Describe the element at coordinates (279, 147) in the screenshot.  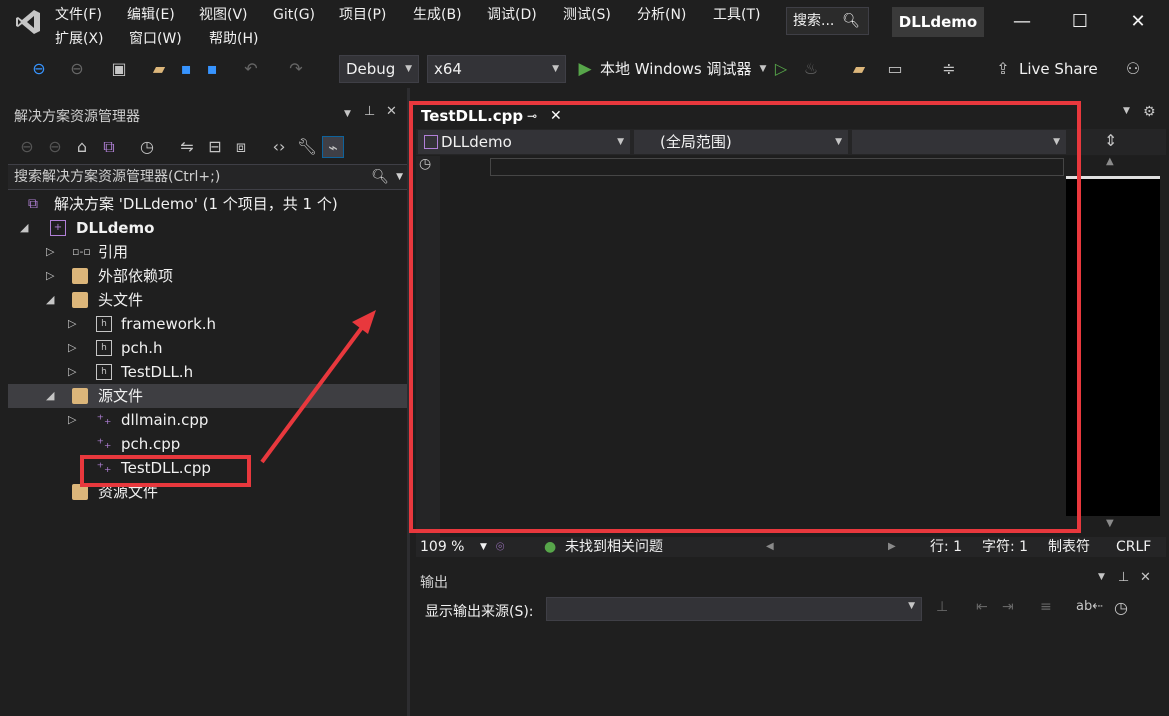
I see `code-view-icon: ‹›` at that location.